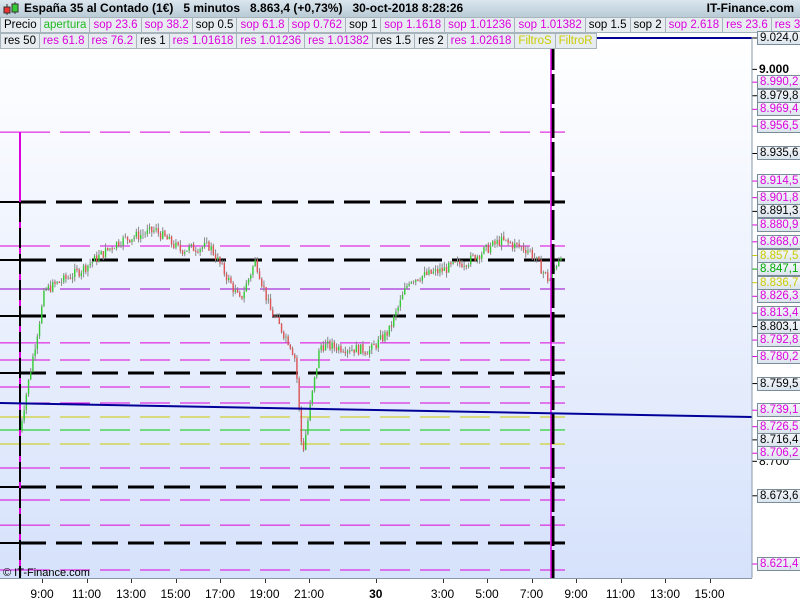  What do you see at coordinates (11, 8) in the screenshot?
I see `candlestick-logo-icon` at bounding box center [11, 8].